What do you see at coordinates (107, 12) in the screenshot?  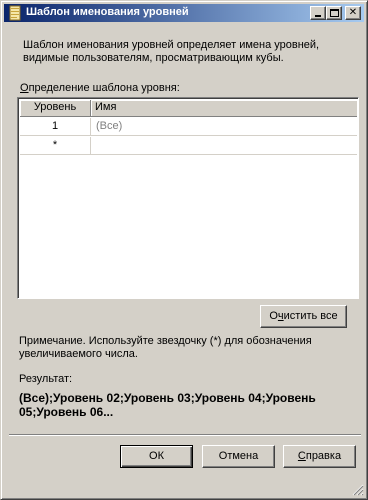 I see `window-title: Шаблон именования уровней` at bounding box center [107, 12].